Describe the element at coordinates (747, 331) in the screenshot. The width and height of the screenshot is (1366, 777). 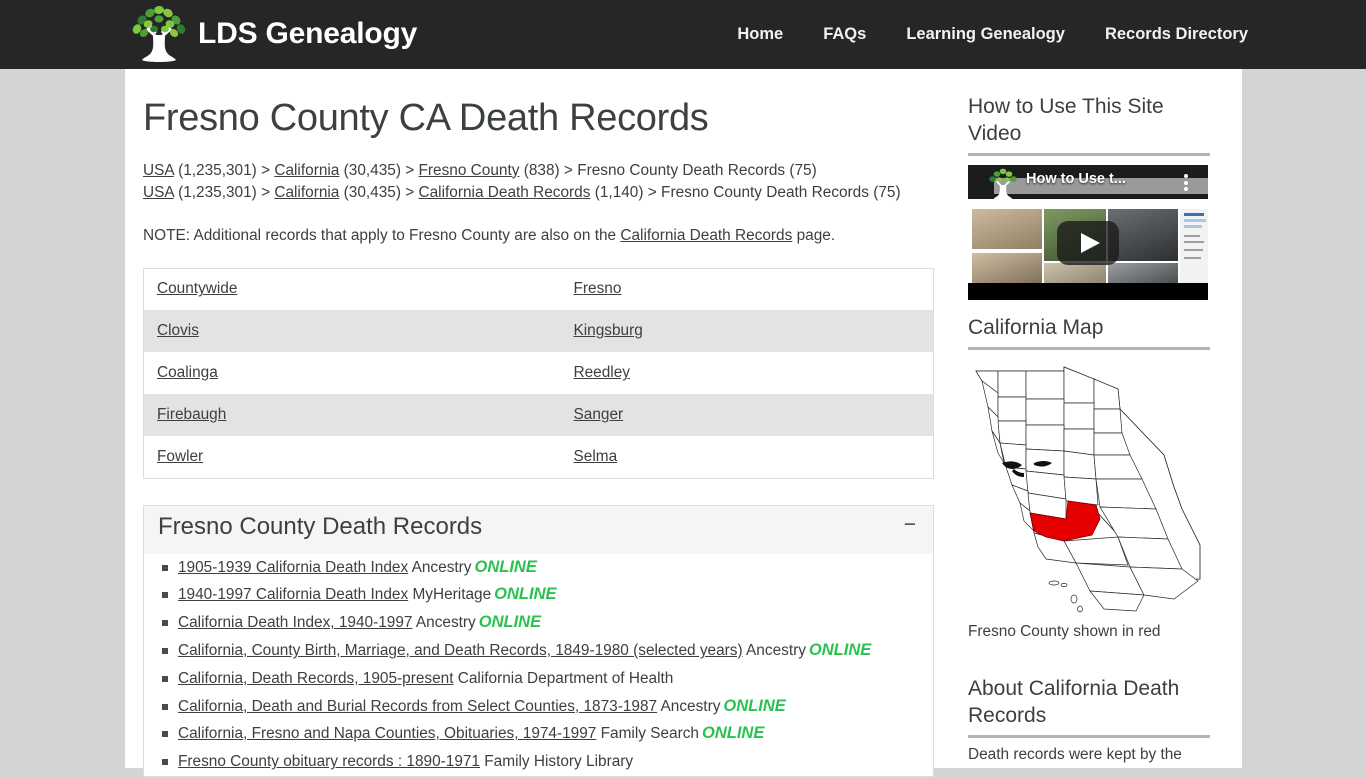
I see `table-cell: Kingsburg` at that location.